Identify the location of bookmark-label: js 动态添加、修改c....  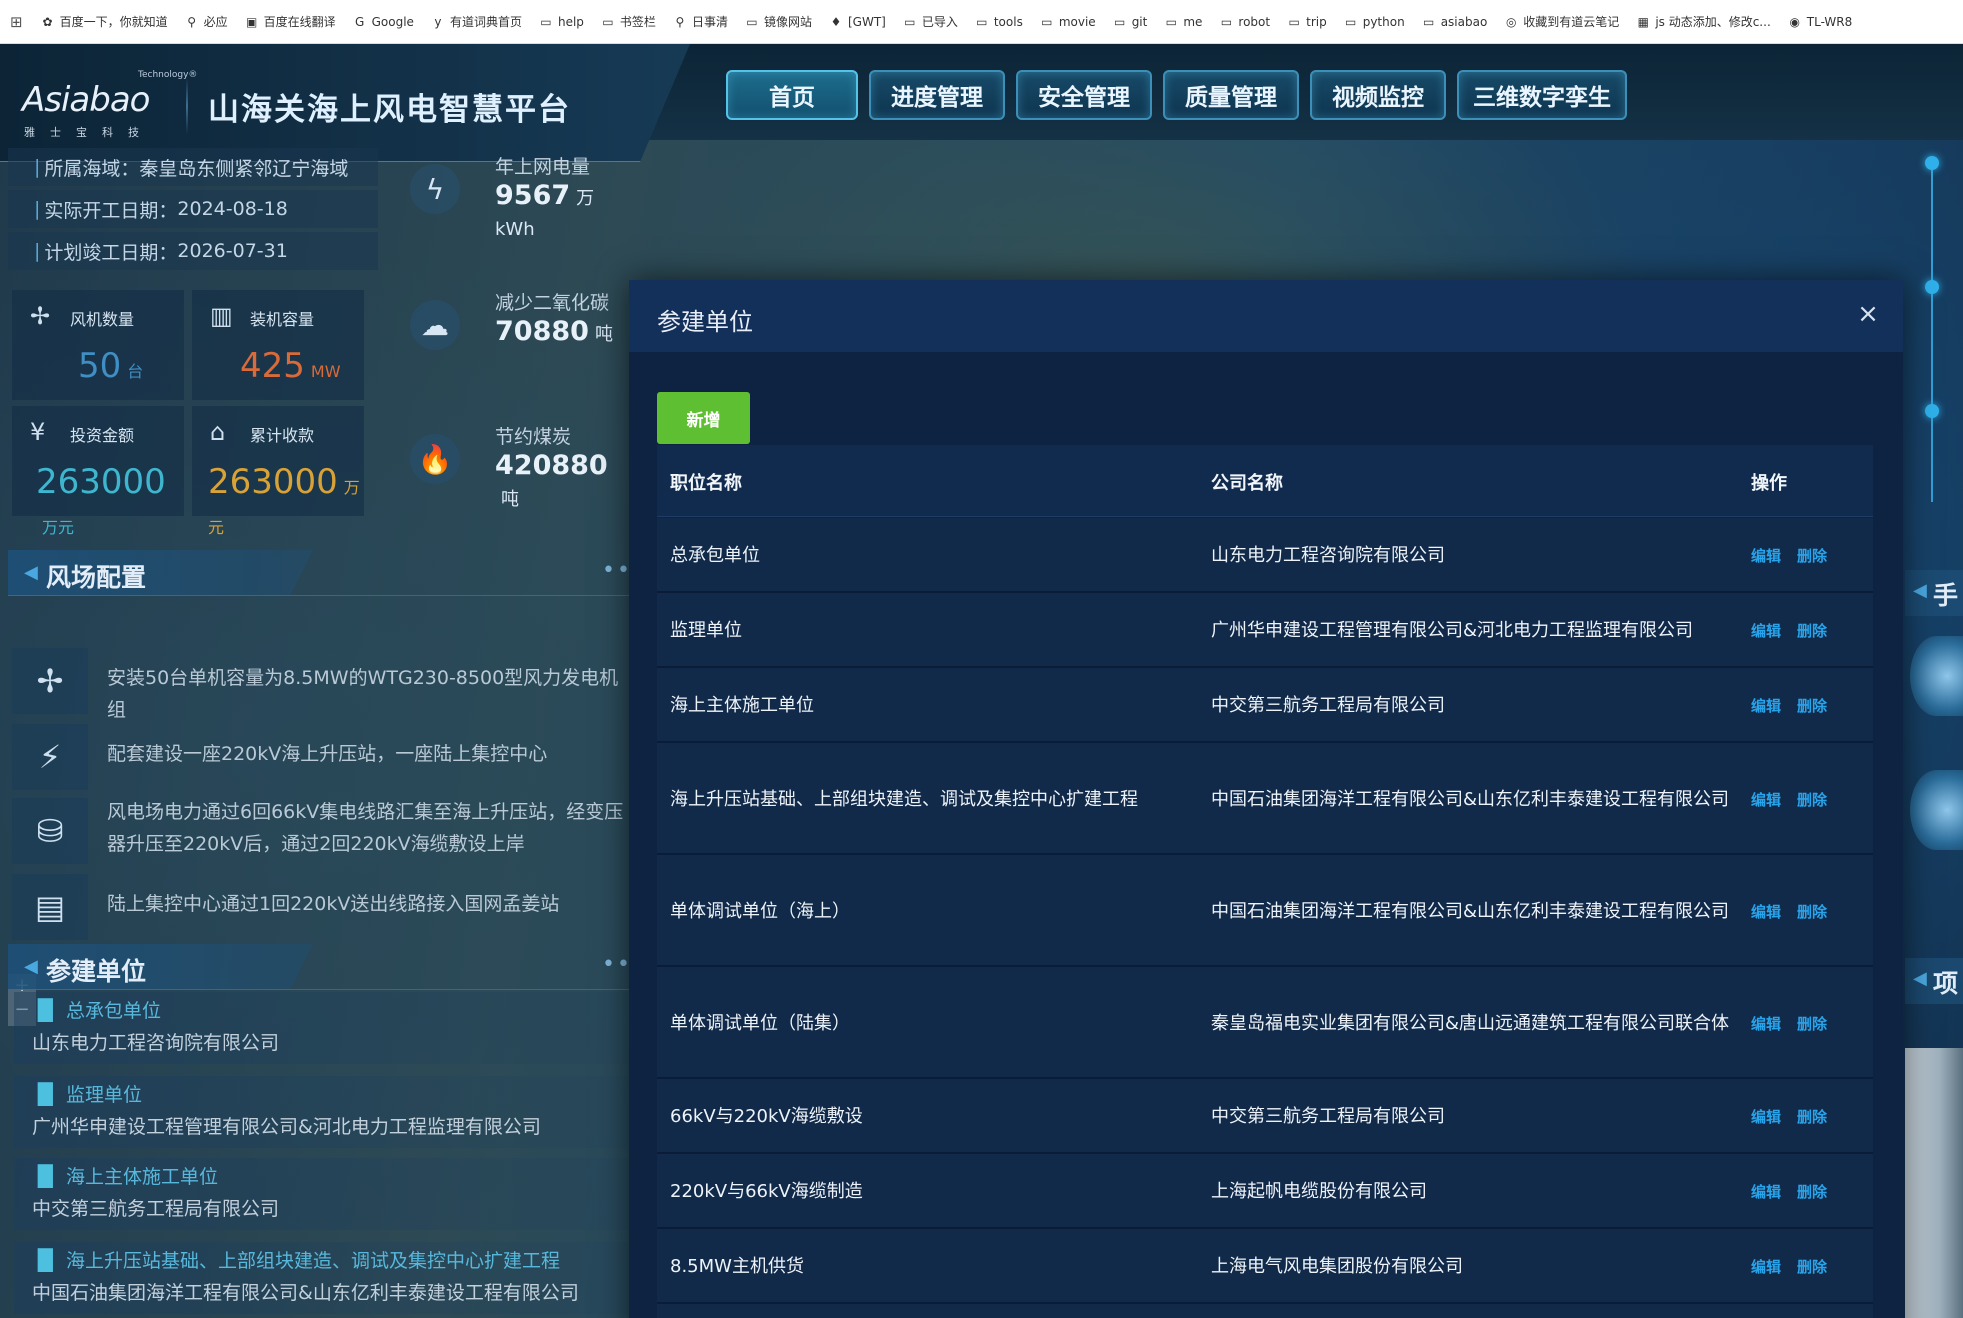
(1713, 22).